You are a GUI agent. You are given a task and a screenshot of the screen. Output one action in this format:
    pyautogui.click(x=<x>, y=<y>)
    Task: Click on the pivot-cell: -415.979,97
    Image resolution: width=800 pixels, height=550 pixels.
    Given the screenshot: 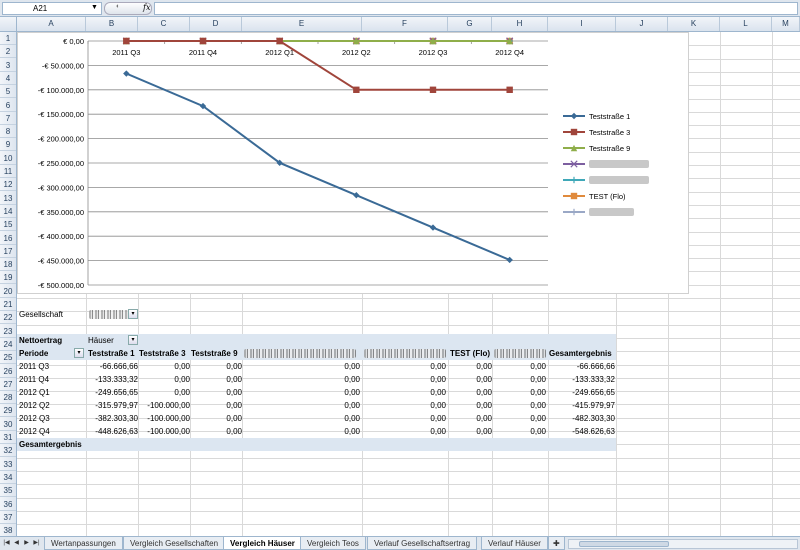 What is the action you would take?
    pyautogui.click(x=582, y=405)
    